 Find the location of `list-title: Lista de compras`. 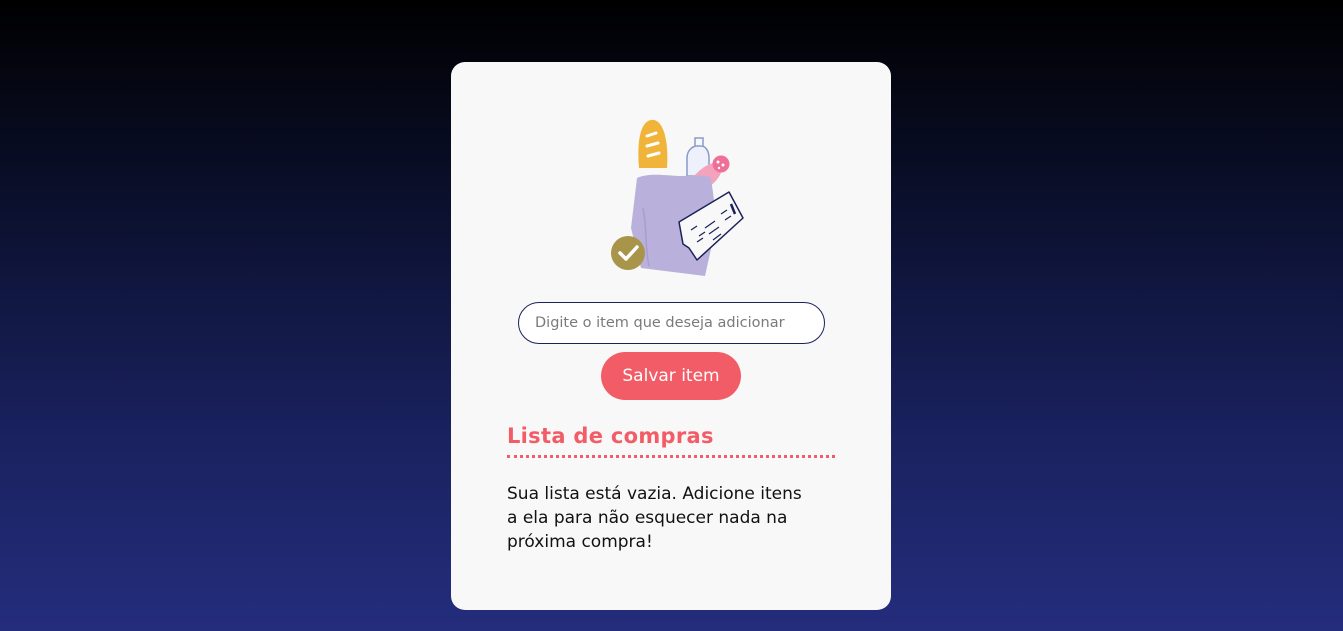

list-title: Lista de compras is located at coordinates (610, 436).